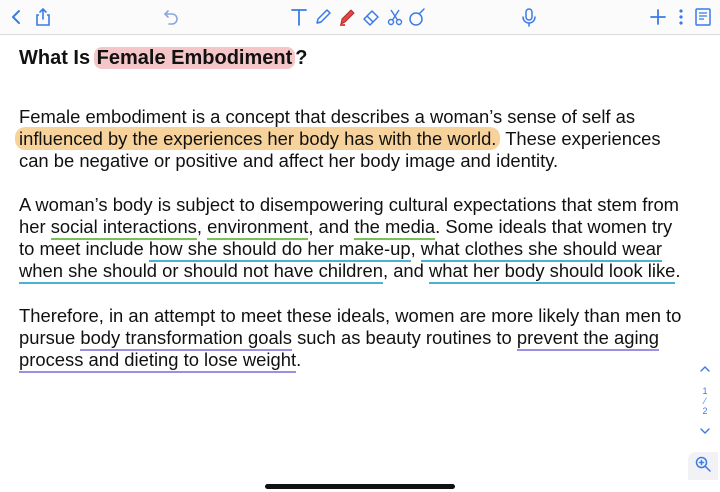  What do you see at coordinates (84, 248) in the screenshot?
I see `text-span: to meet include` at bounding box center [84, 248].